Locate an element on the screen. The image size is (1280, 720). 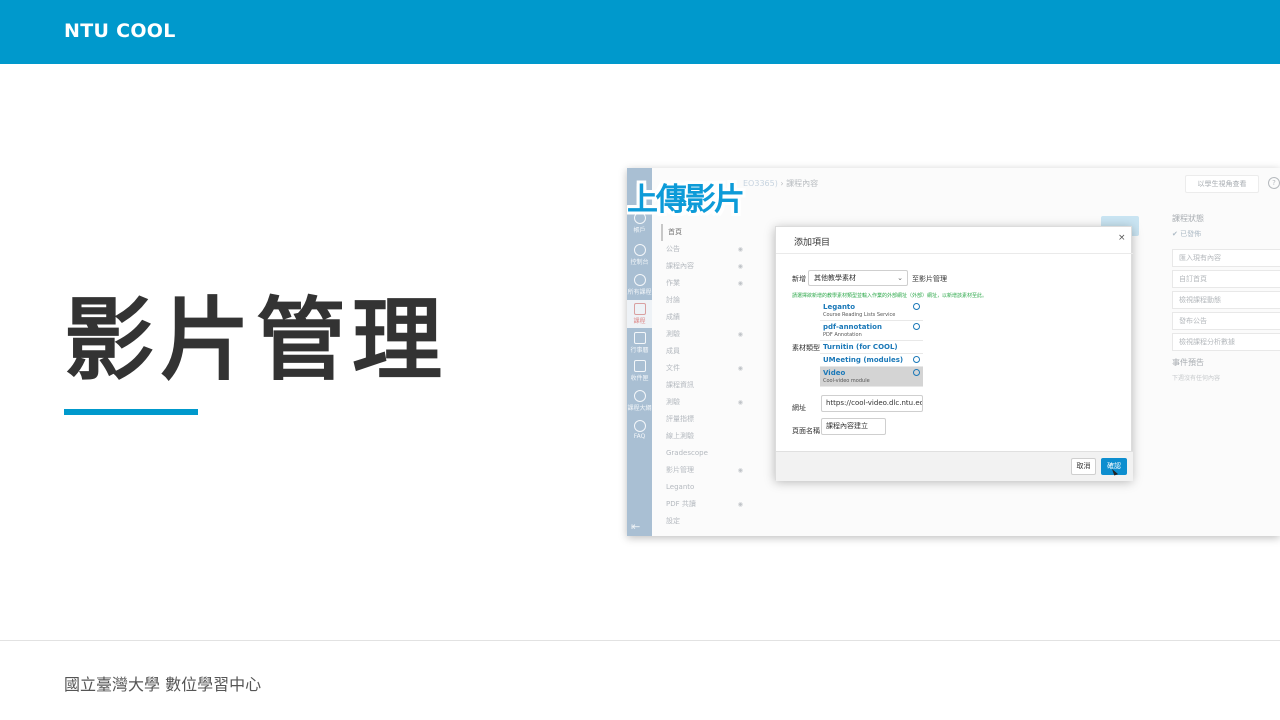
material-option-video: Video Cool-video module is located at coordinates (871, 377).